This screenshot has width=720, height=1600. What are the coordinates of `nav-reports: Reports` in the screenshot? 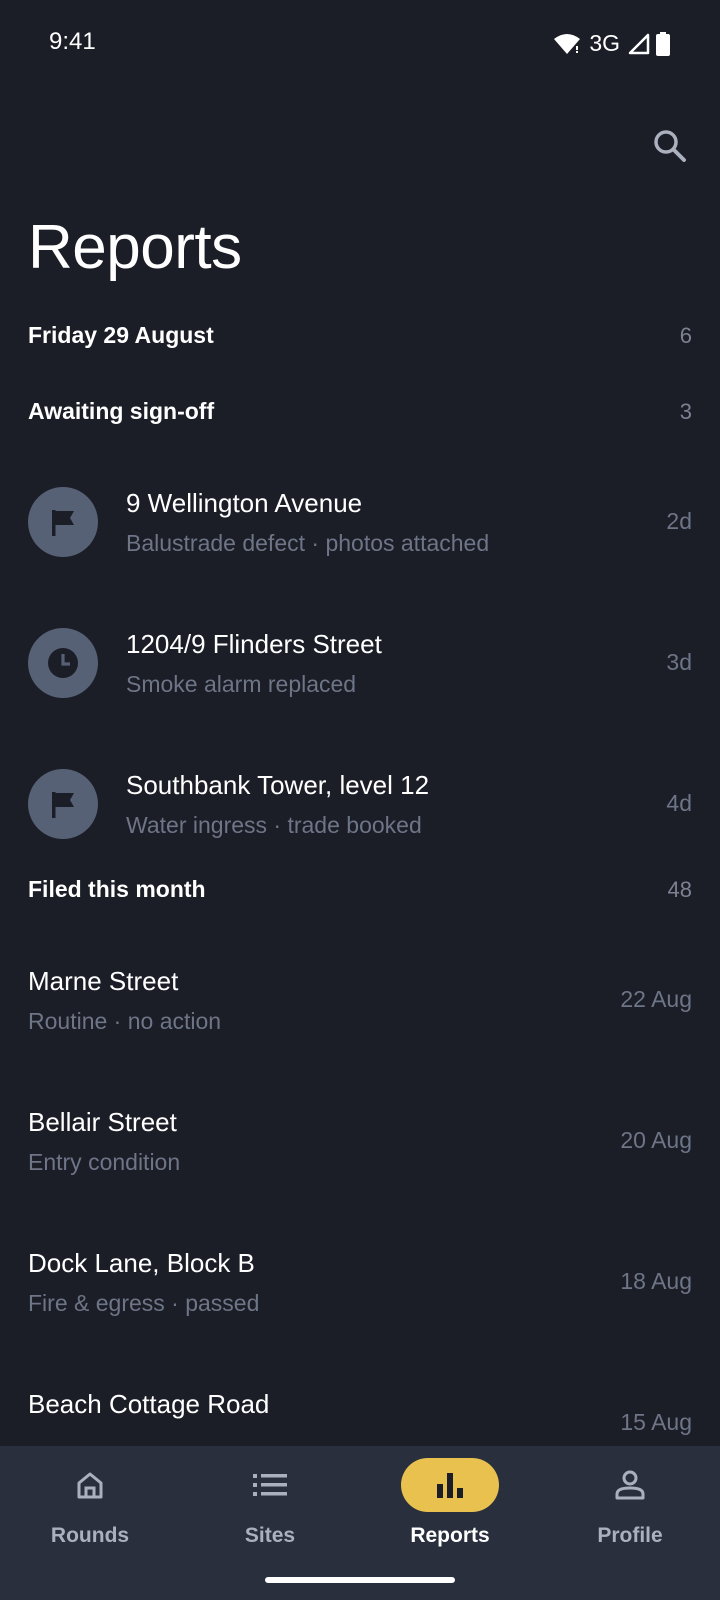 It's located at (450, 1506).